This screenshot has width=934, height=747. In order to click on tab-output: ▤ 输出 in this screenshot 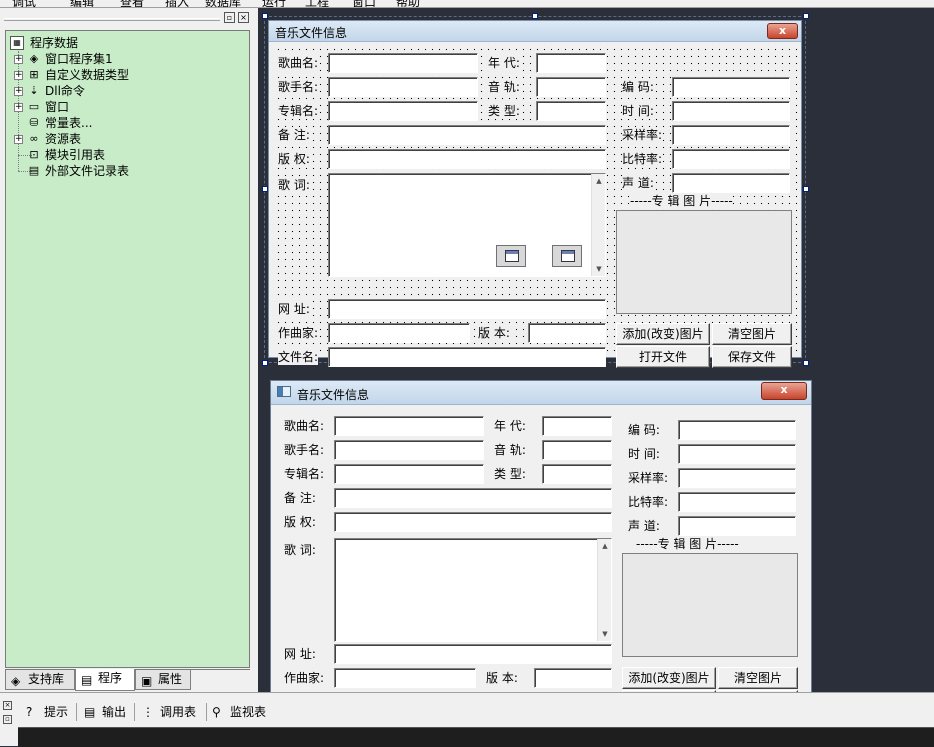, I will do `click(103, 712)`.